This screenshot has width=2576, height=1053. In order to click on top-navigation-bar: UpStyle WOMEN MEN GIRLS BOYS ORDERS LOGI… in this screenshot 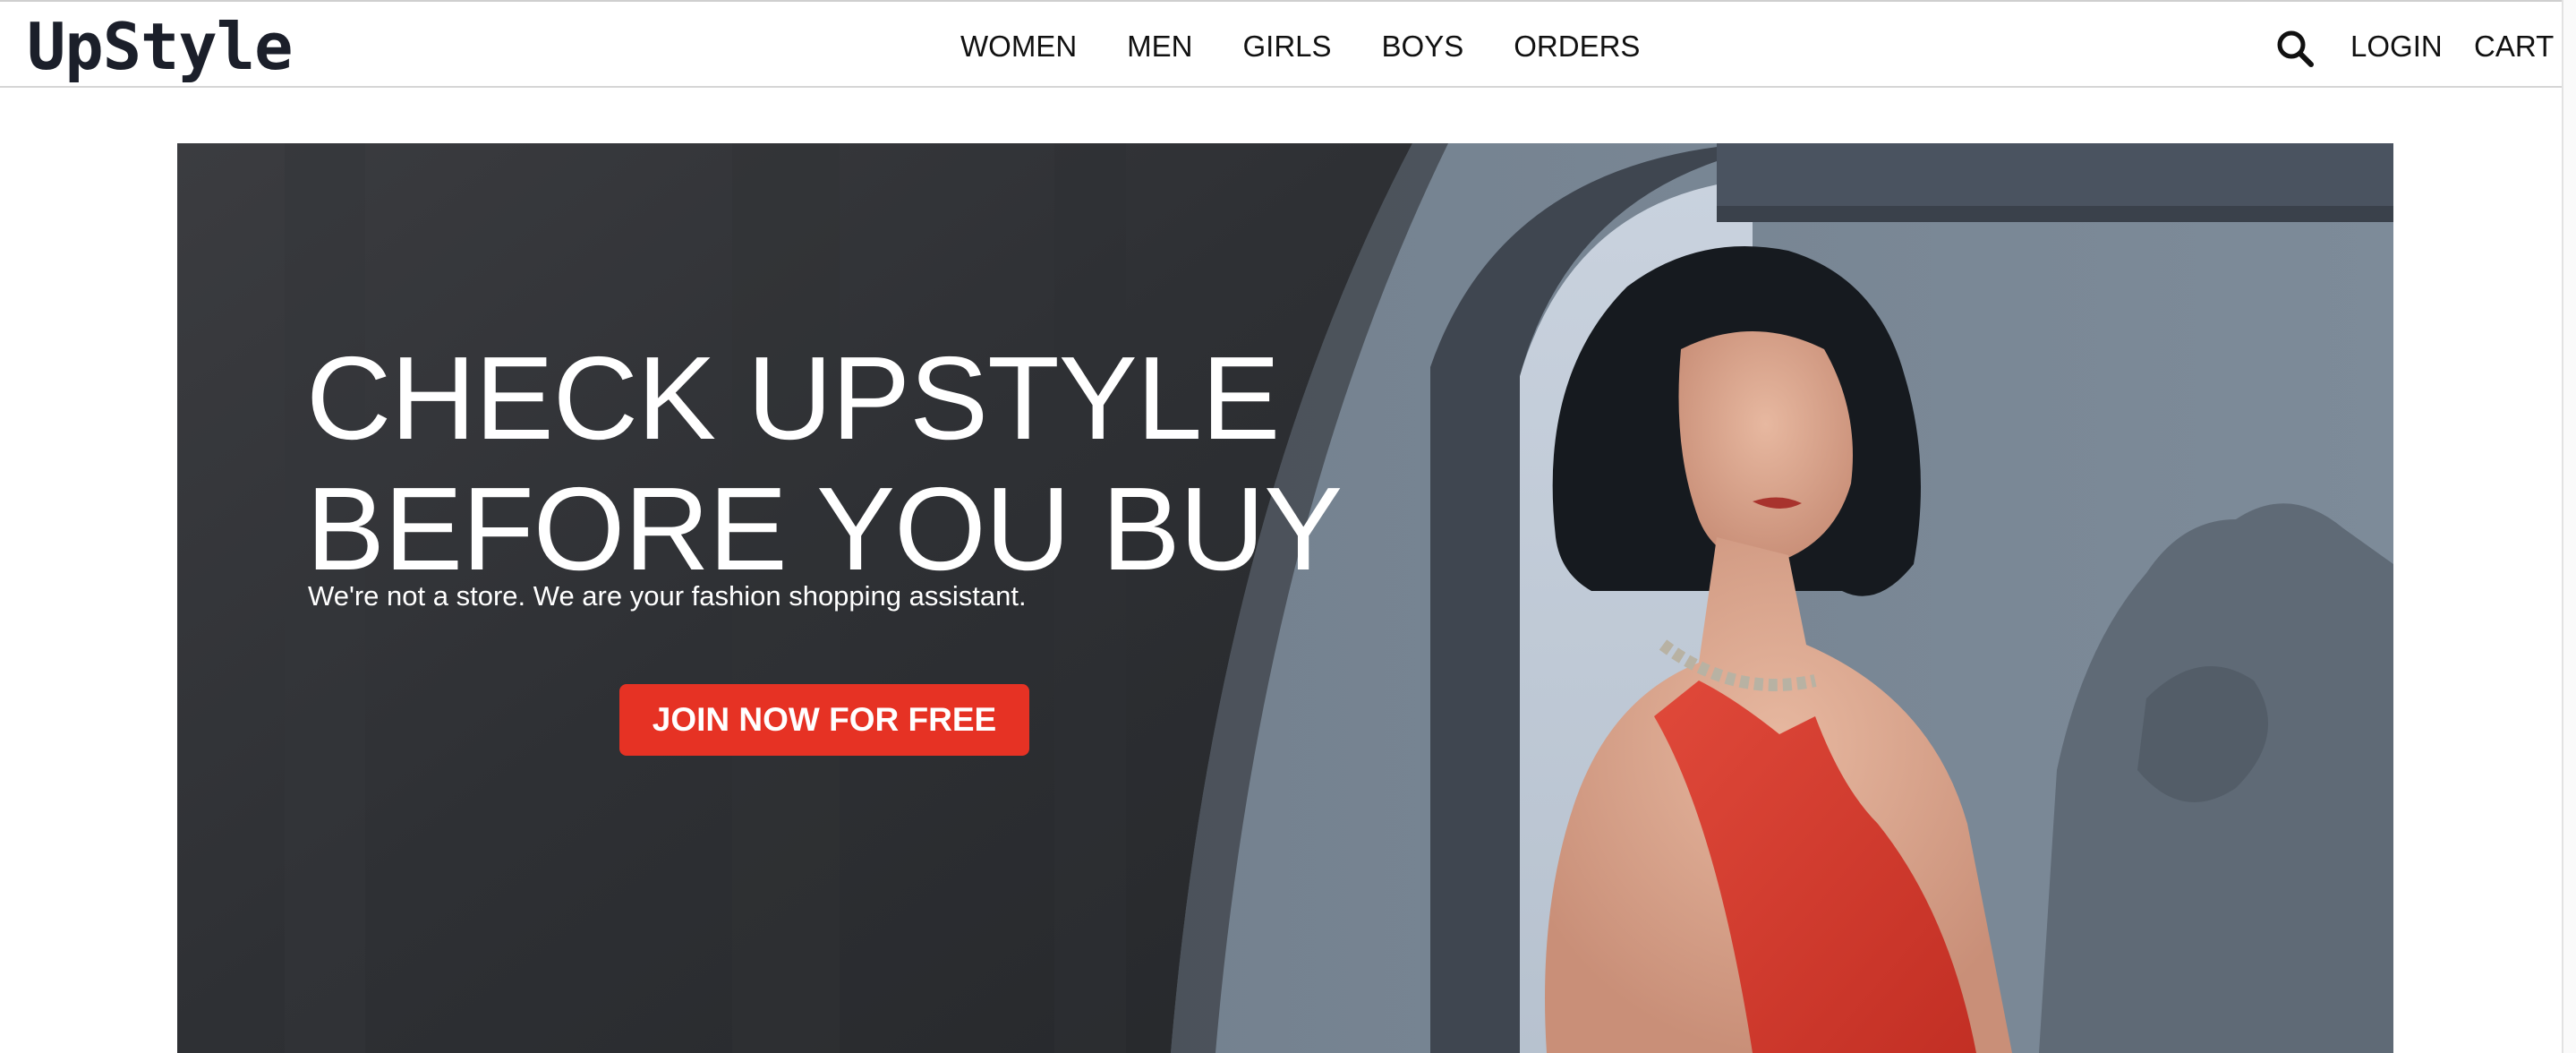, I will do `click(1281, 44)`.